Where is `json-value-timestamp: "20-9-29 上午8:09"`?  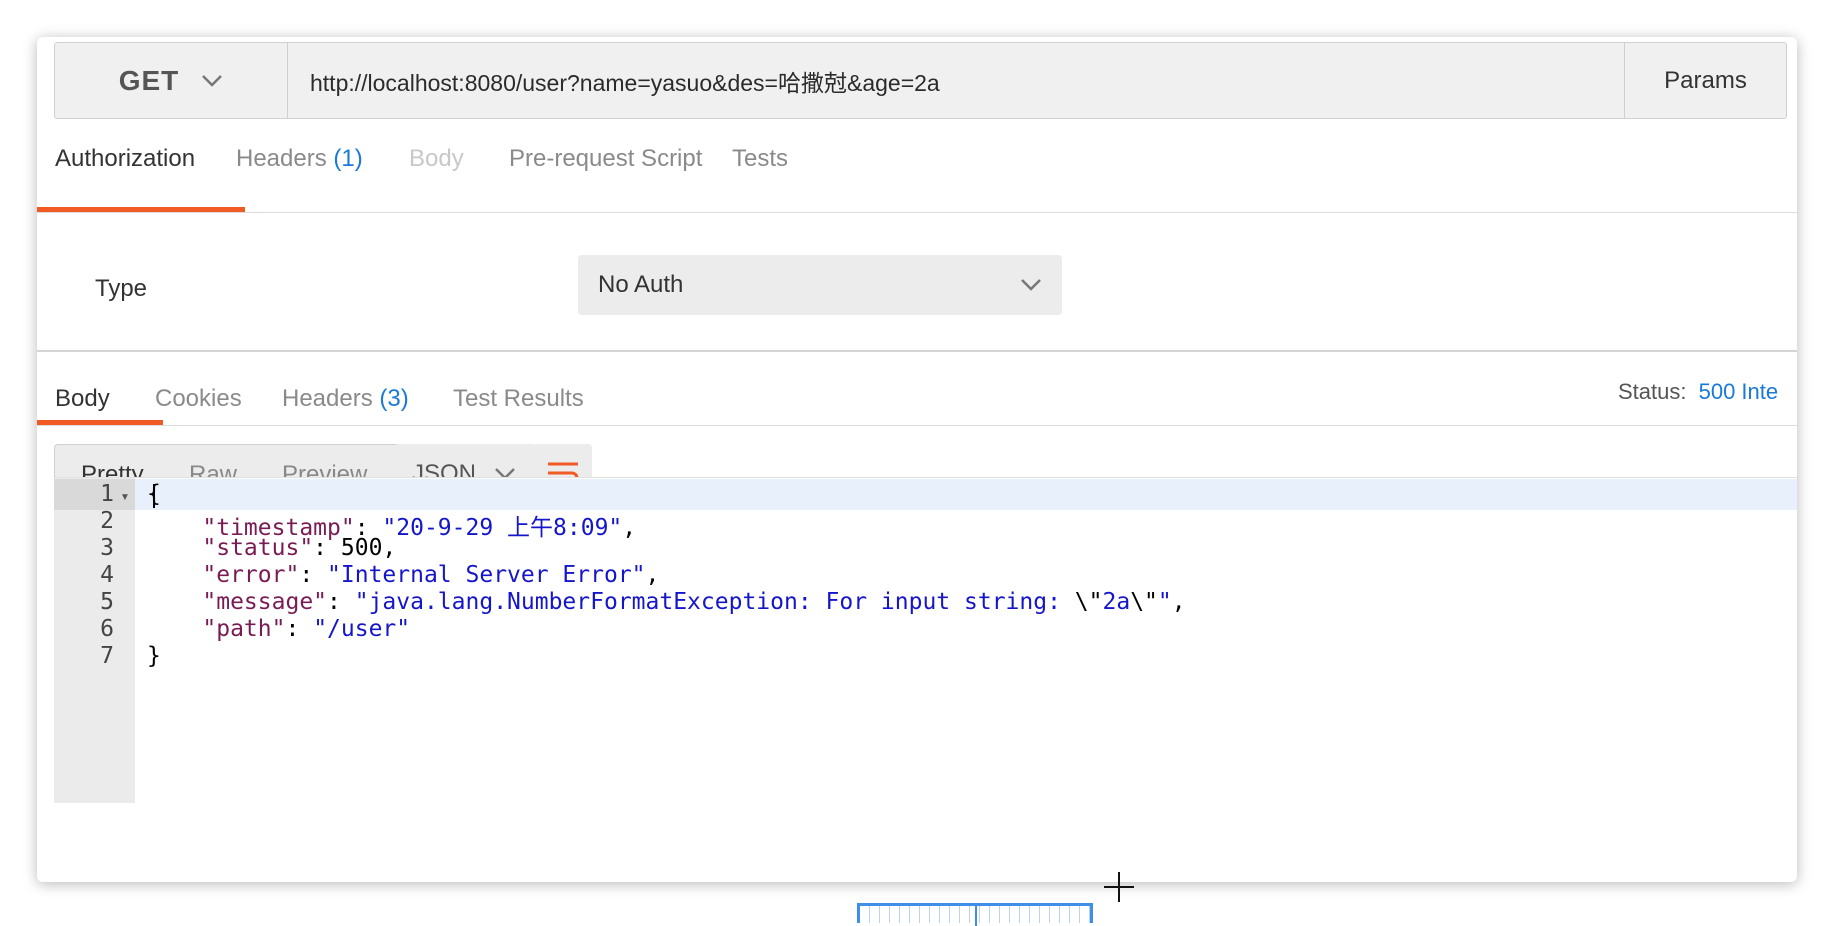 json-value-timestamp: "20-9-29 上午8:09" is located at coordinates (502, 528).